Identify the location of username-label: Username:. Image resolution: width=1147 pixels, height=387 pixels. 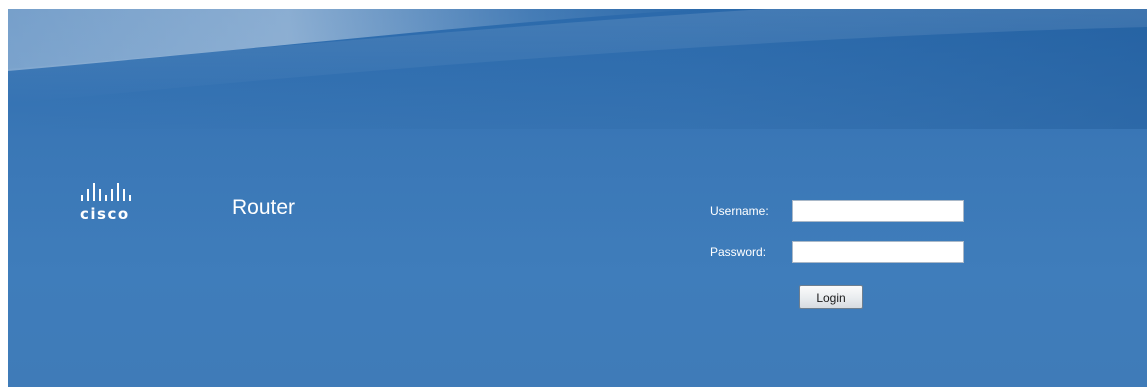
(739, 211).